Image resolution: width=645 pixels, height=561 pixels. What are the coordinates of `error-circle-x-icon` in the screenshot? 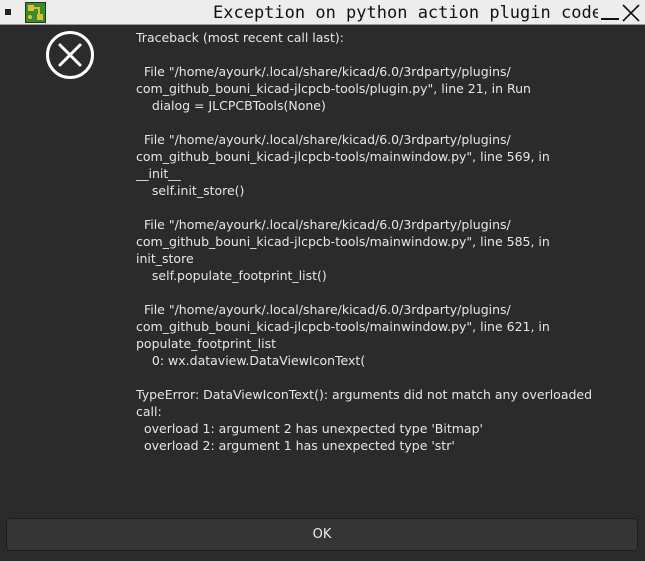 It's located at (70, 55).